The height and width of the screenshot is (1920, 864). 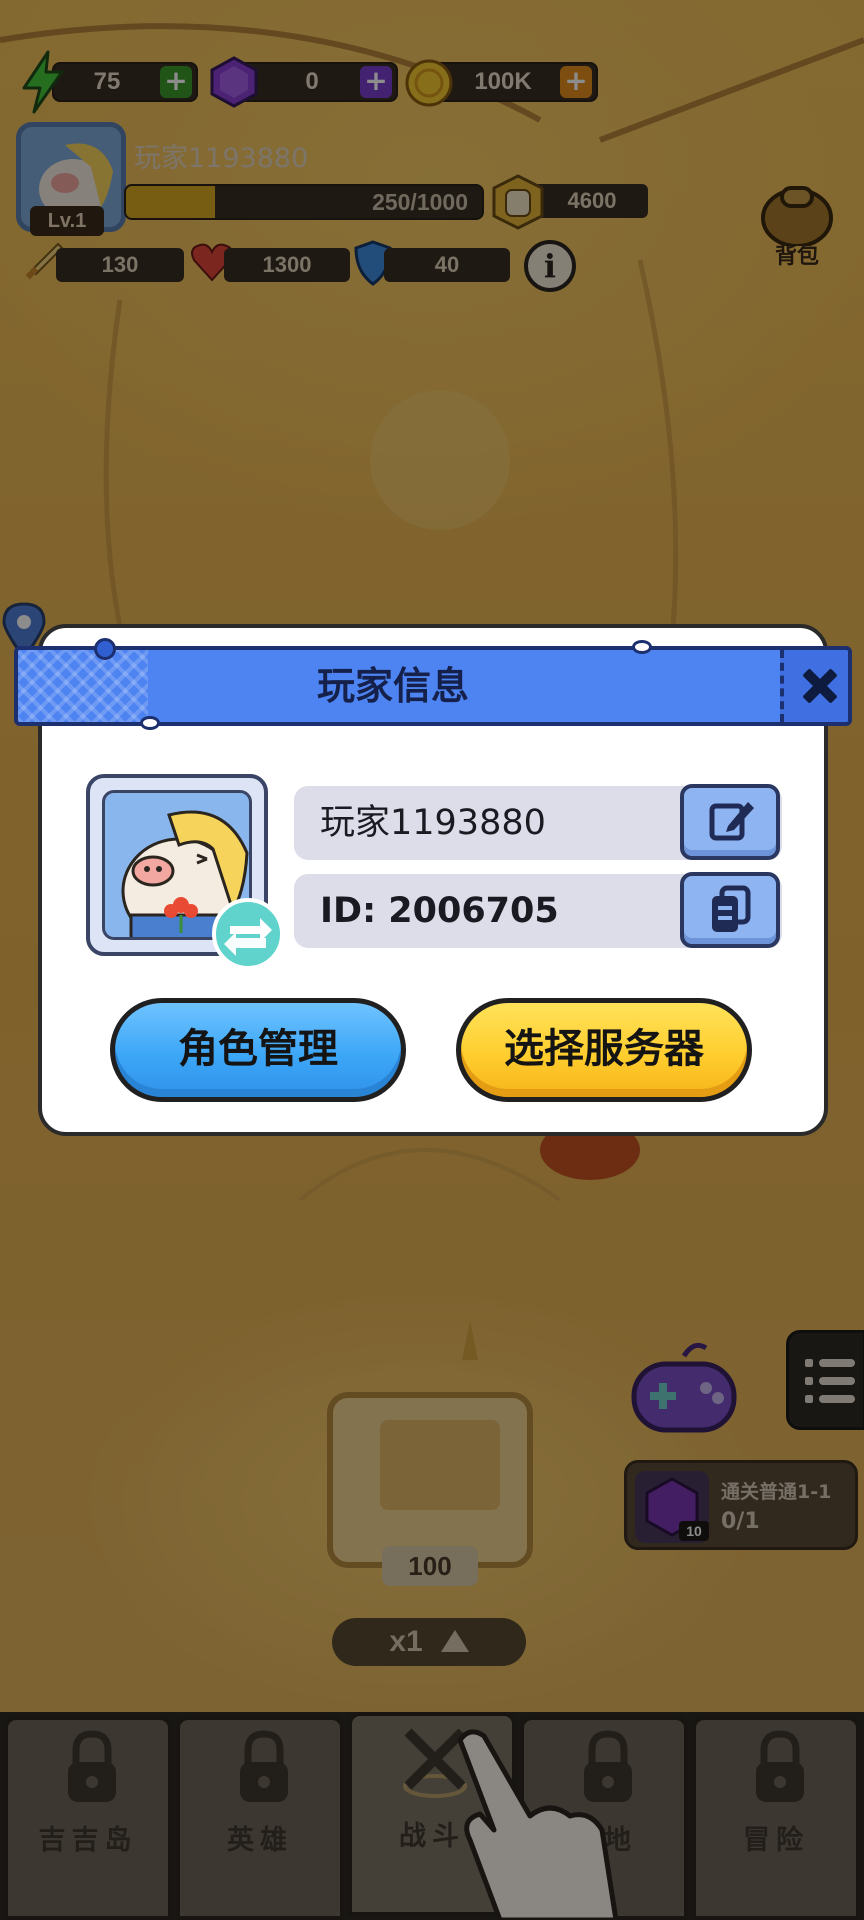 I want to click on copy-id-button, so click(x=730, y=910).